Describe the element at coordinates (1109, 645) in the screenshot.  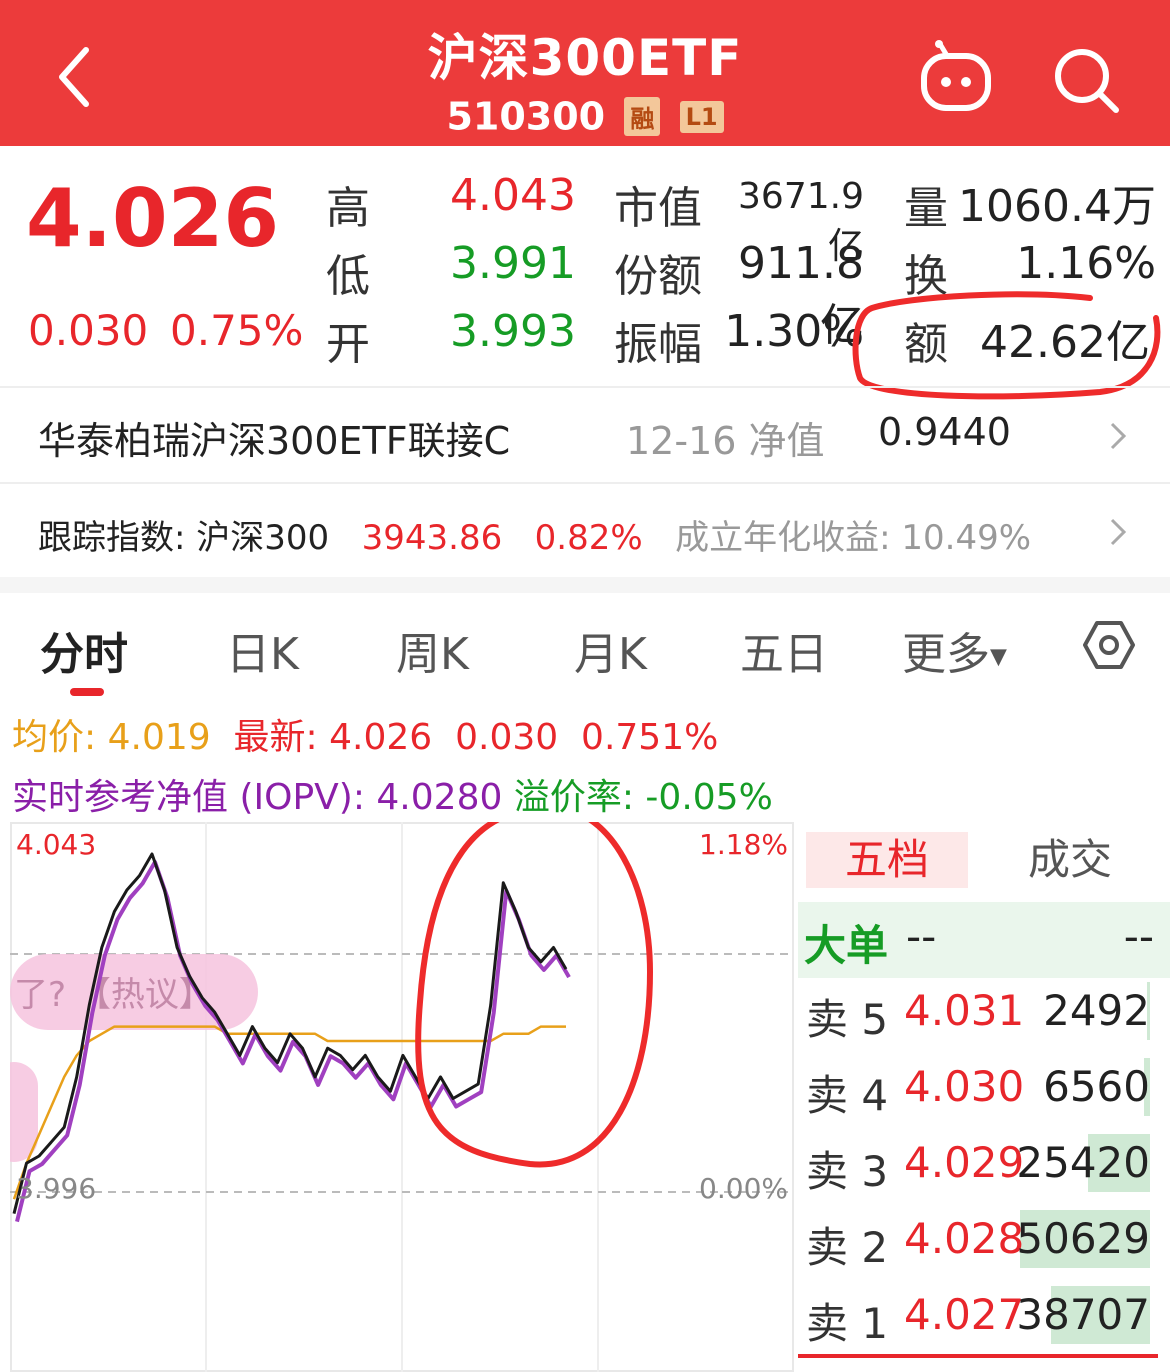
I see `settings-icon` at that location.